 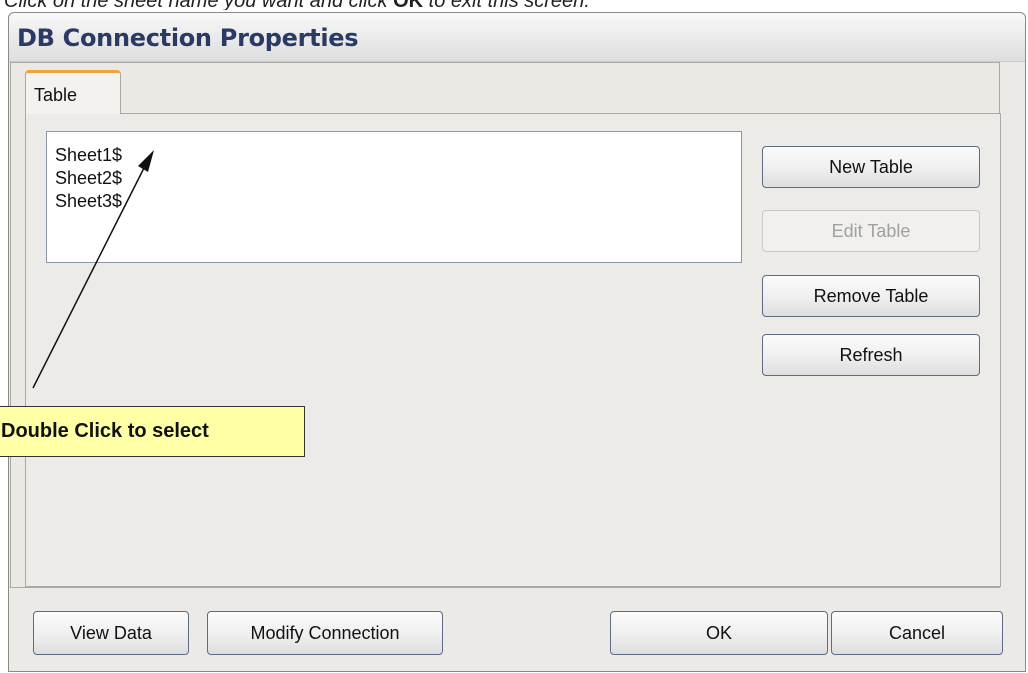 I want to click on callout-note: Double Click to select, so click(x=152, y=431).